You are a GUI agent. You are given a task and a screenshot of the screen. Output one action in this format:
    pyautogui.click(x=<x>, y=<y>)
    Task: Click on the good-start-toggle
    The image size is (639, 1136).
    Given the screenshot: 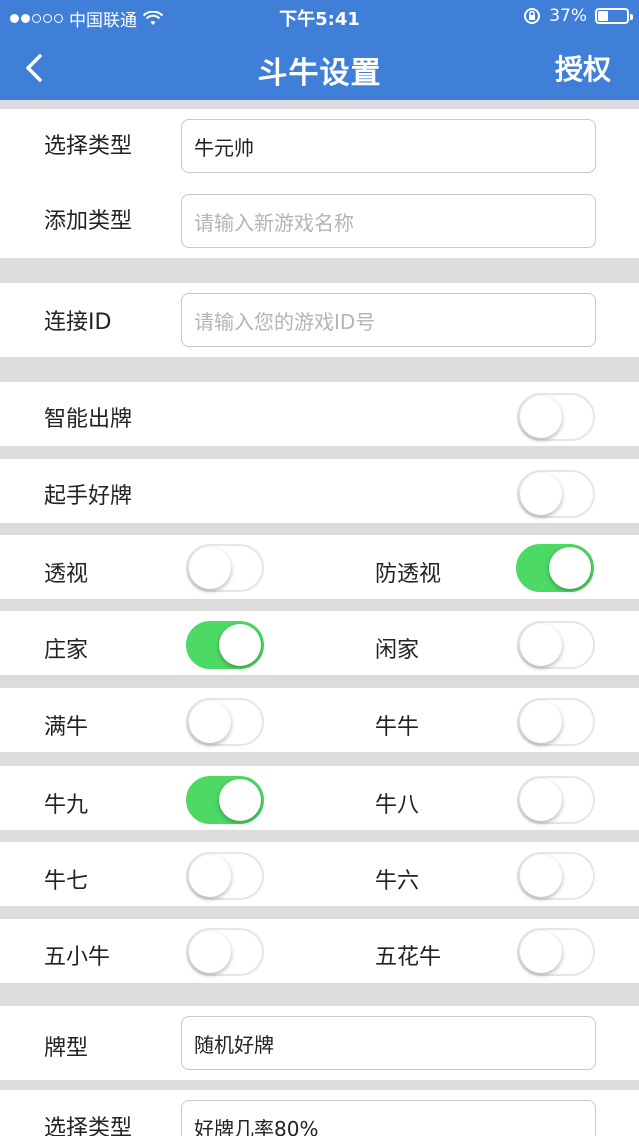 What is the action you would take?
    pyautogui.click(x=556, y=494)
    